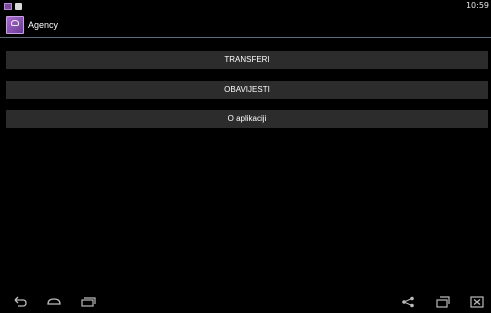  What do you see at coordinates (408, 301) in the screenshot?
I see `share-icon` at bounding box center [408, 301].